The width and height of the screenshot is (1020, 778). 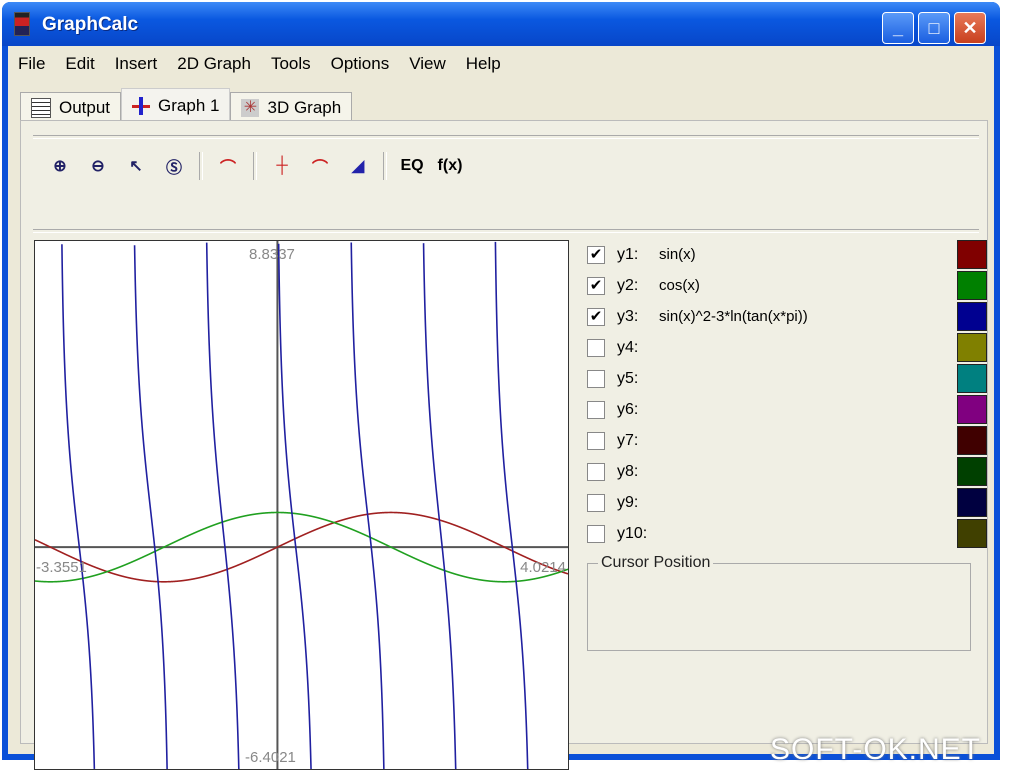 I want to click on function-label: y8:, so click(x=628, y=471).